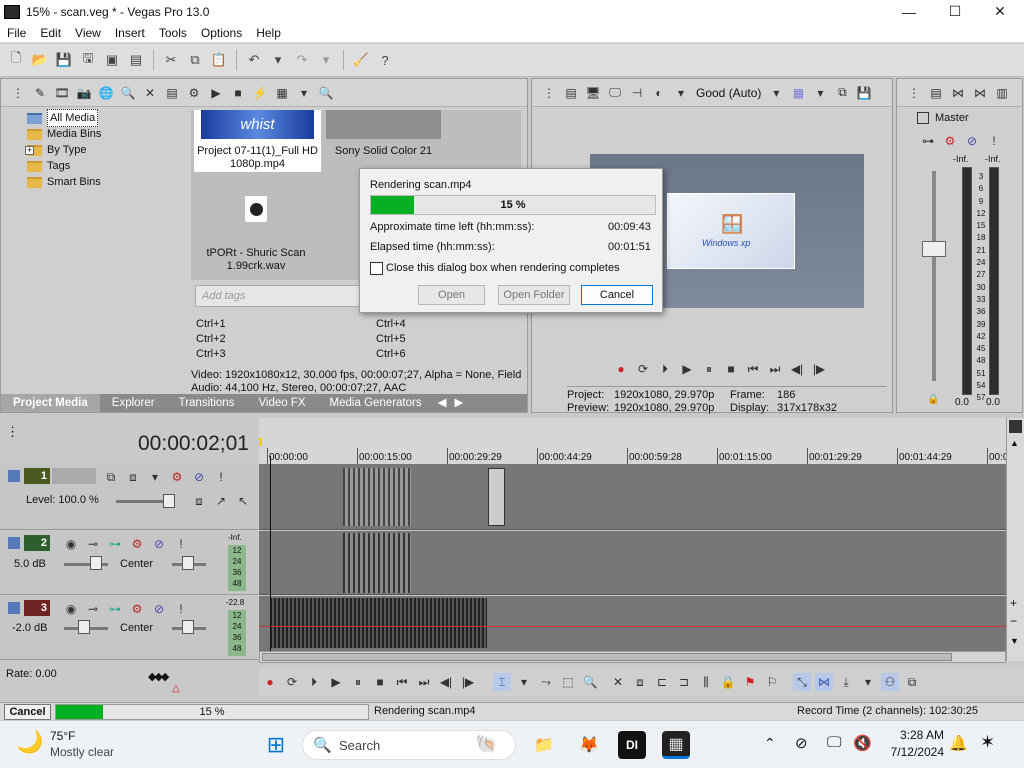  What do you see at coordinates (199, 501) in the screenshot?
I see `compositing-mode-icon: ⧈` at bounding box center [199, 501].